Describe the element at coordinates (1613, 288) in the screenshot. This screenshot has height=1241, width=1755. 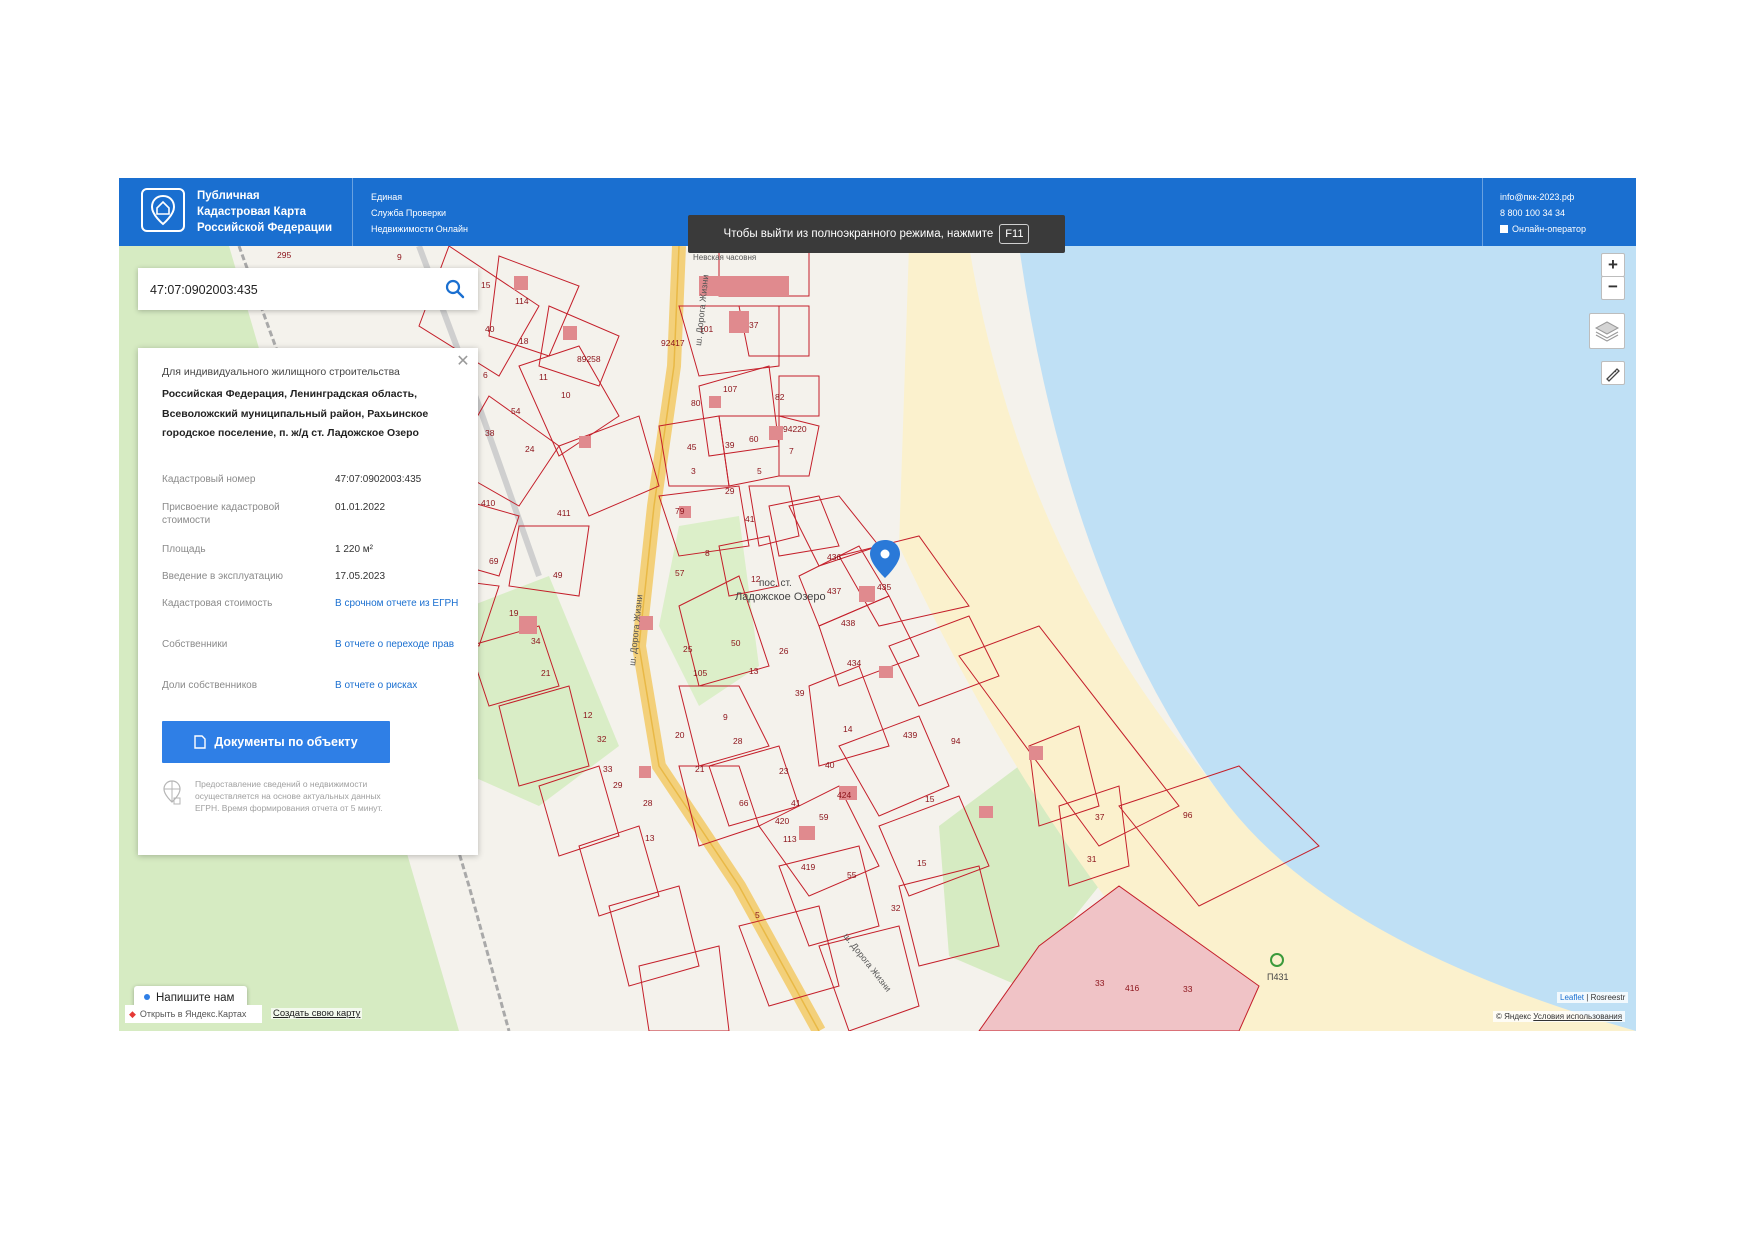
I see `zoom-out-button: −` at that location.